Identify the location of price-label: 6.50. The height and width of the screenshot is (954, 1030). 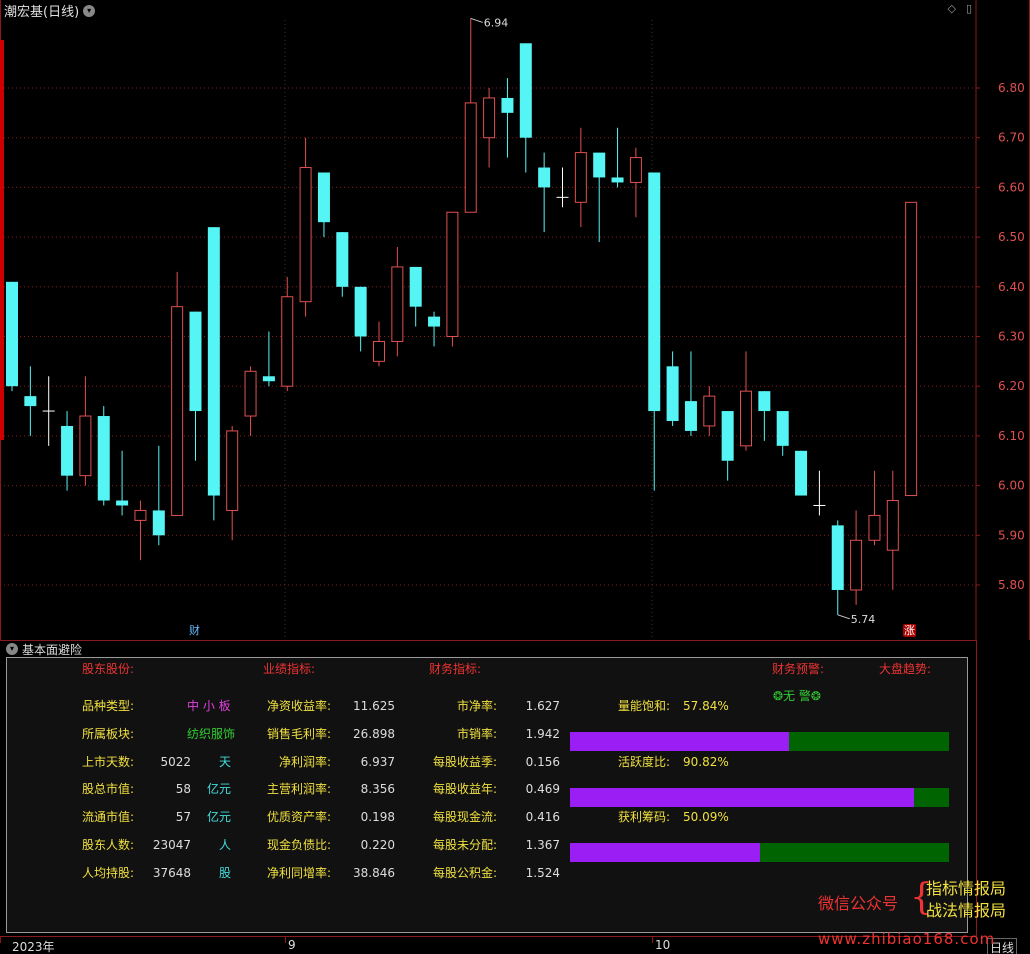
(1011, 237).